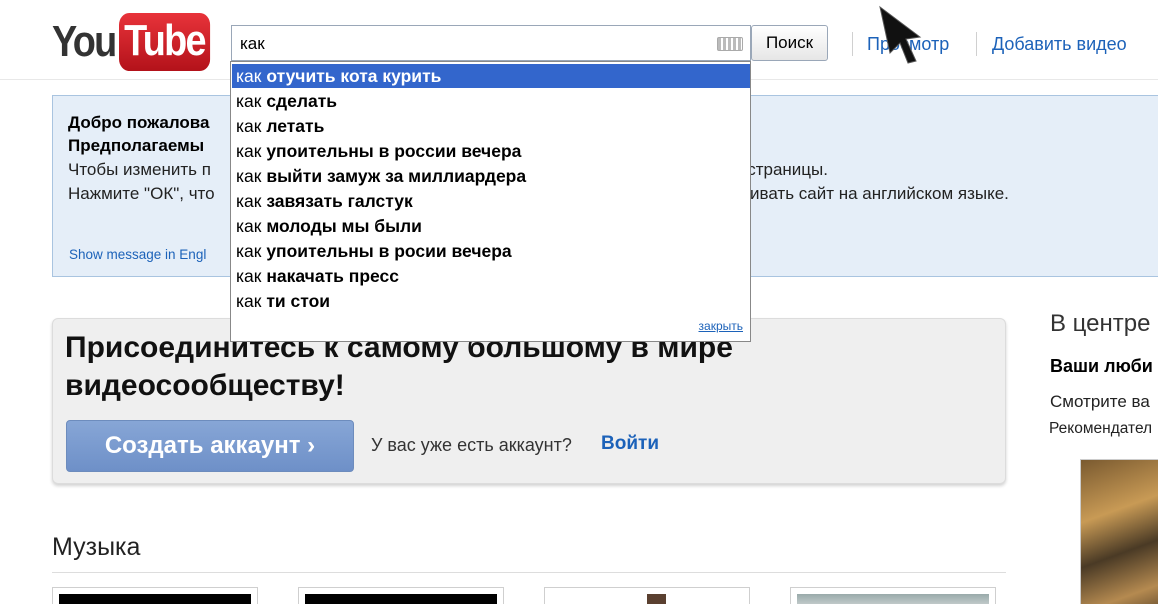 The width and height of the screenshot is (1158, 604). Describe the element at coordinates (139, 122) in the screenshot. I see `notice-welcome: Добро пожалова` at that location.